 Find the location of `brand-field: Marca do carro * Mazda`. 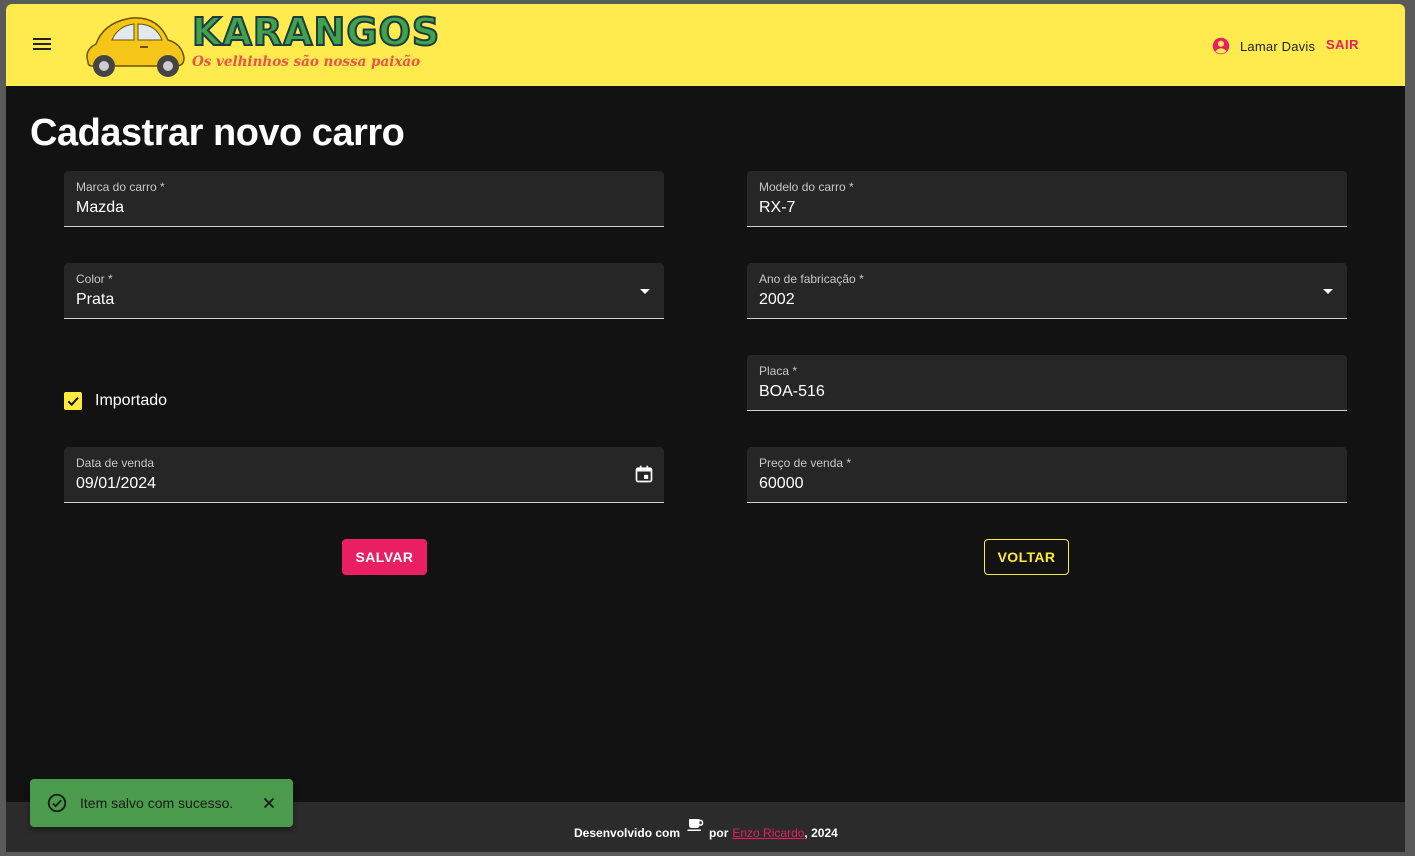

brand-field: Marca do carro * Mazda is located at coordinates (364, 199).